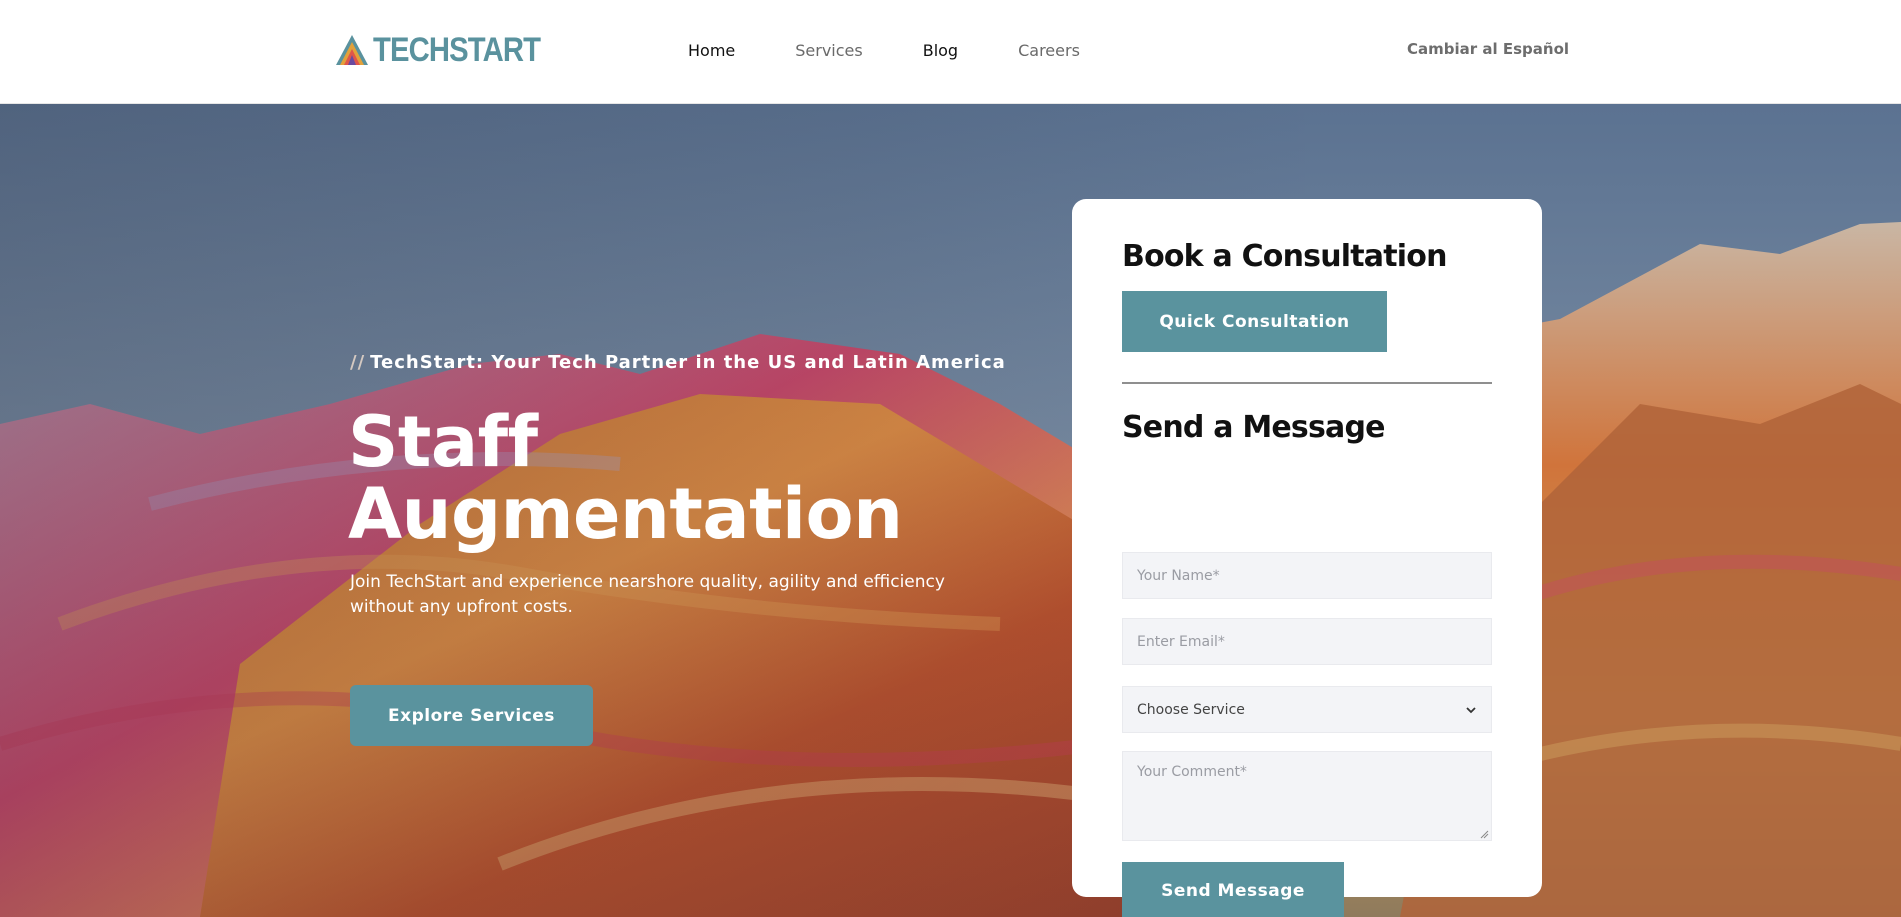 The height and width of the screenshot is (917, 1901). I want to click on comment-field, so click(1307, 796).